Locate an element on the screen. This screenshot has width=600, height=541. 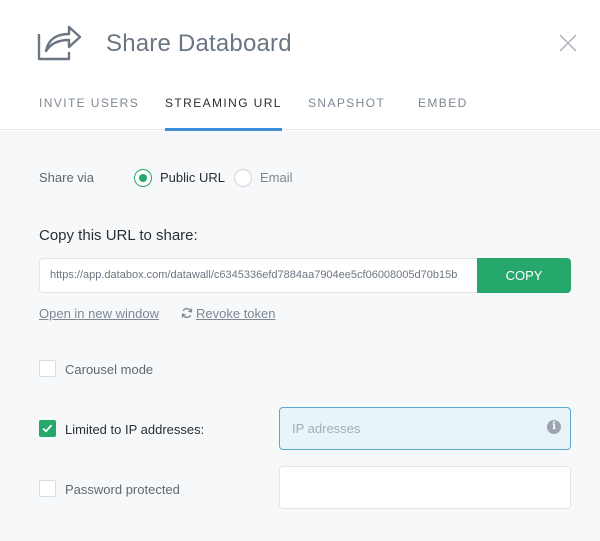
radio-email-label: Email is located at coordinates (276, 177).